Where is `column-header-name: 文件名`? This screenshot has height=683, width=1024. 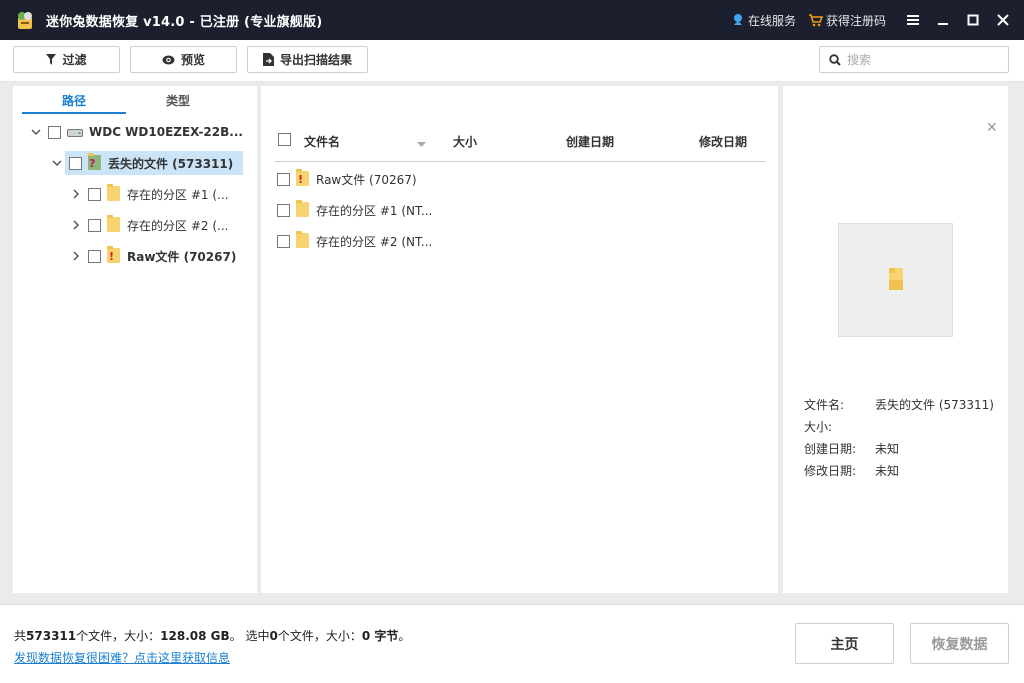 column-header-name: 文件名 is located at coordinates (322, 141).